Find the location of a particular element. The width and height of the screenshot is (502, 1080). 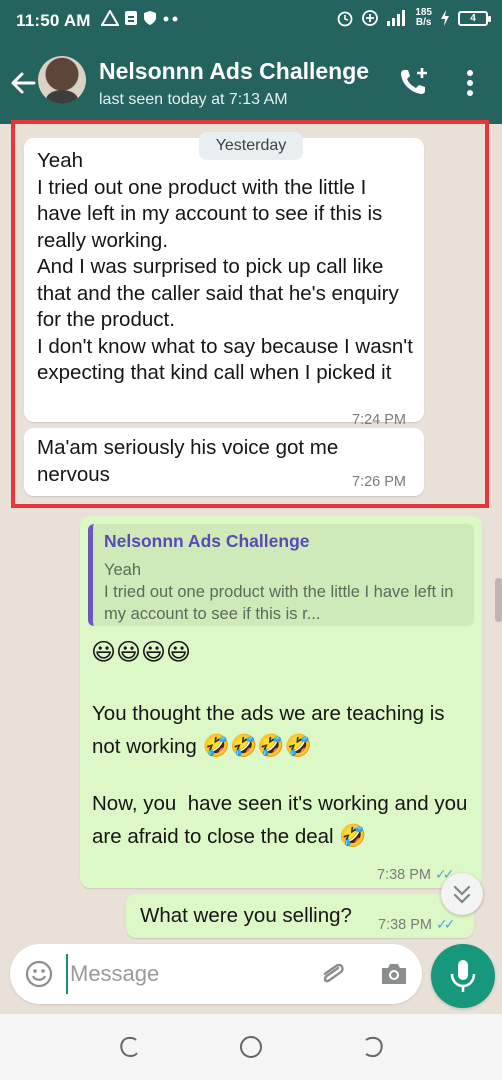

input-bar is located at coordinates (251, 979).